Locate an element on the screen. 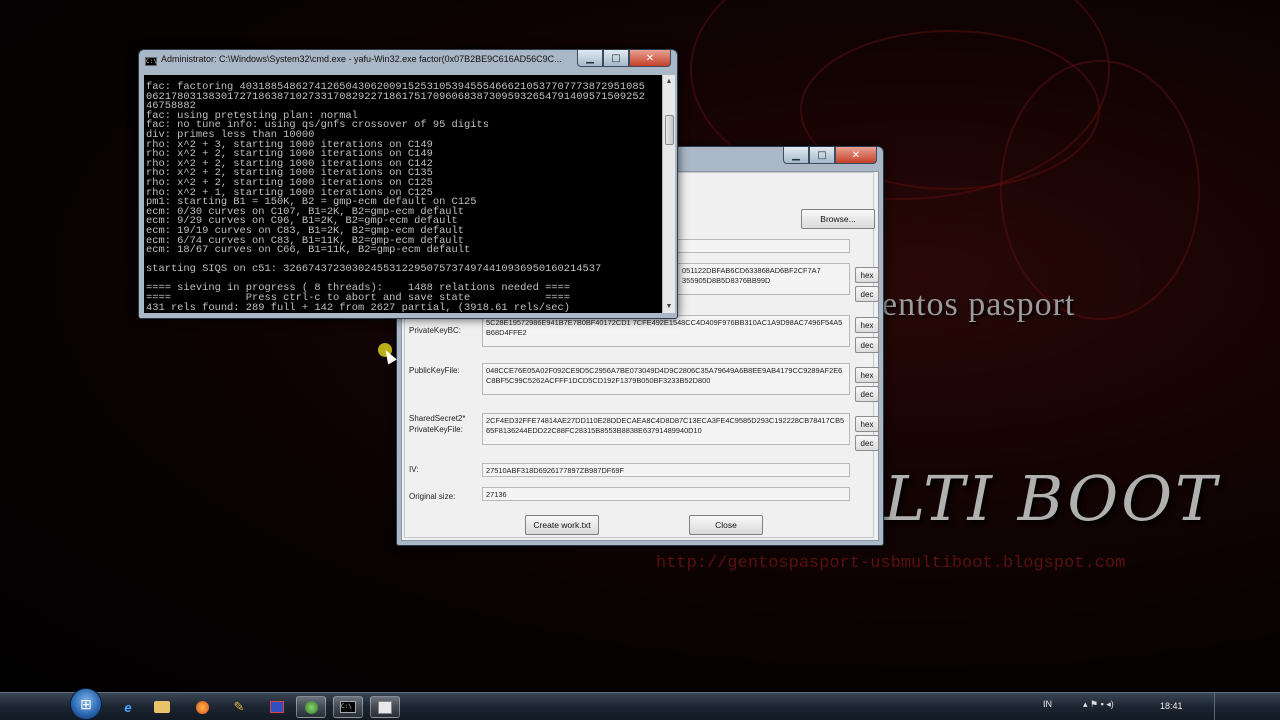  cmd-taskbar-icon: C:\ is located at coordinates (348, 707).